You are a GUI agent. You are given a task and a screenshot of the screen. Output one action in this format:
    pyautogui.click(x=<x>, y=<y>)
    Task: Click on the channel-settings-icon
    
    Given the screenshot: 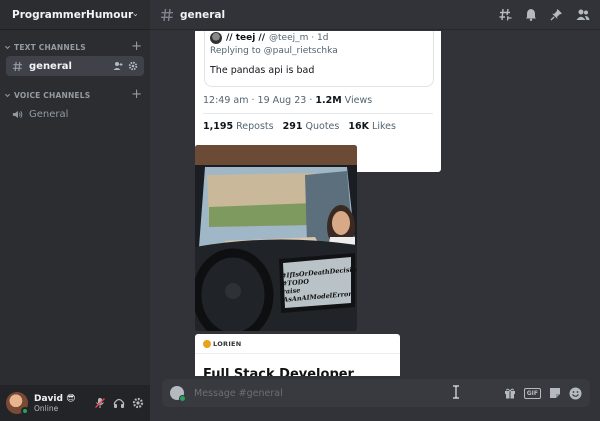 What is the action you would take?
    pyautogui.click(x=133, y=66)
    